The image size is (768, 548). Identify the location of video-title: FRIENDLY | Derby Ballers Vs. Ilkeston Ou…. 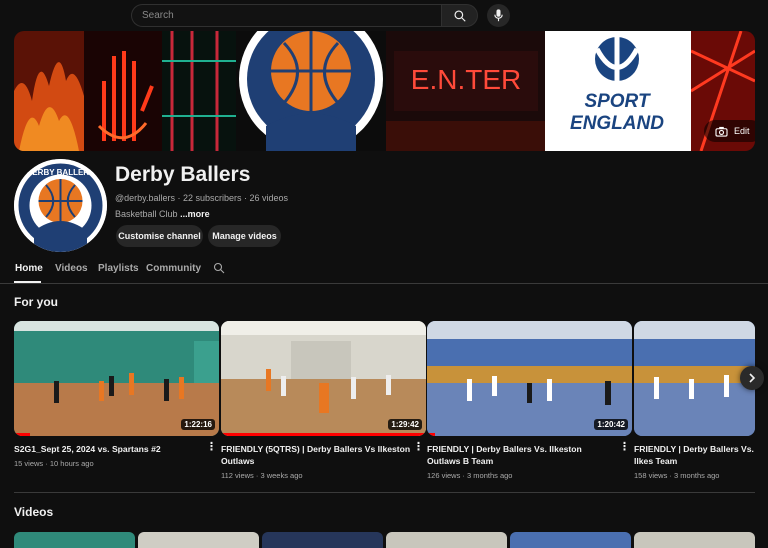
(522, 455).